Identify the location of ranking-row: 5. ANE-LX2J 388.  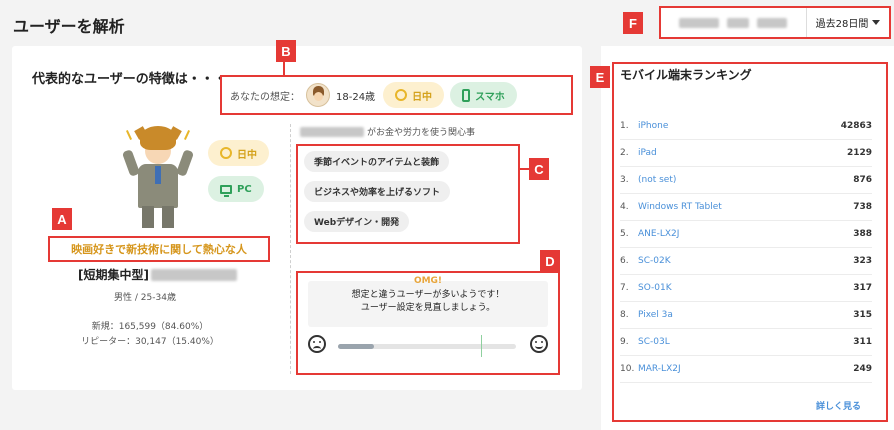
(746, 234).